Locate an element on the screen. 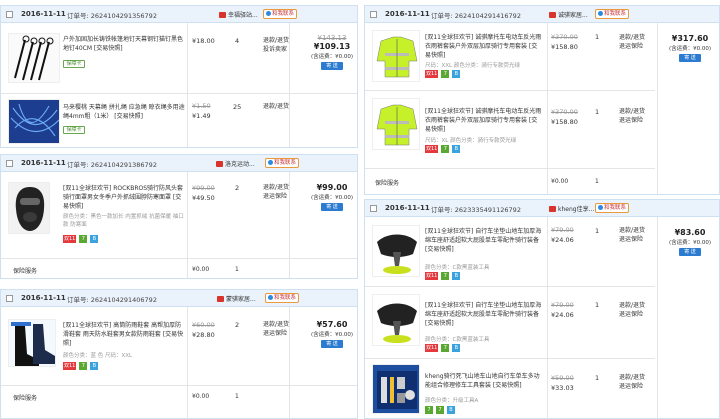  guarantee-icon: 7 is located at coordinates (440, 410).